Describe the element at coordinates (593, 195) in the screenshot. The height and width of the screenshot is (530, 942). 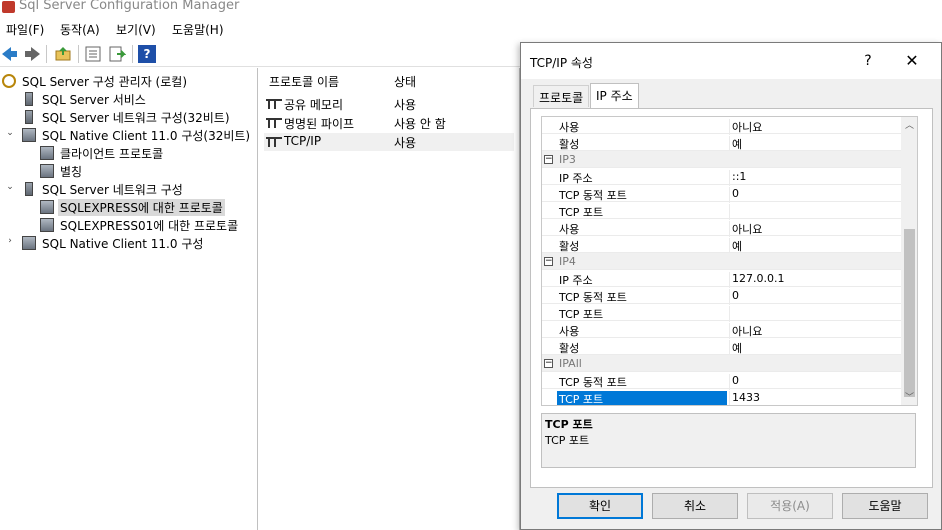
I see `property-name: TCP 동적 포트` at that location.